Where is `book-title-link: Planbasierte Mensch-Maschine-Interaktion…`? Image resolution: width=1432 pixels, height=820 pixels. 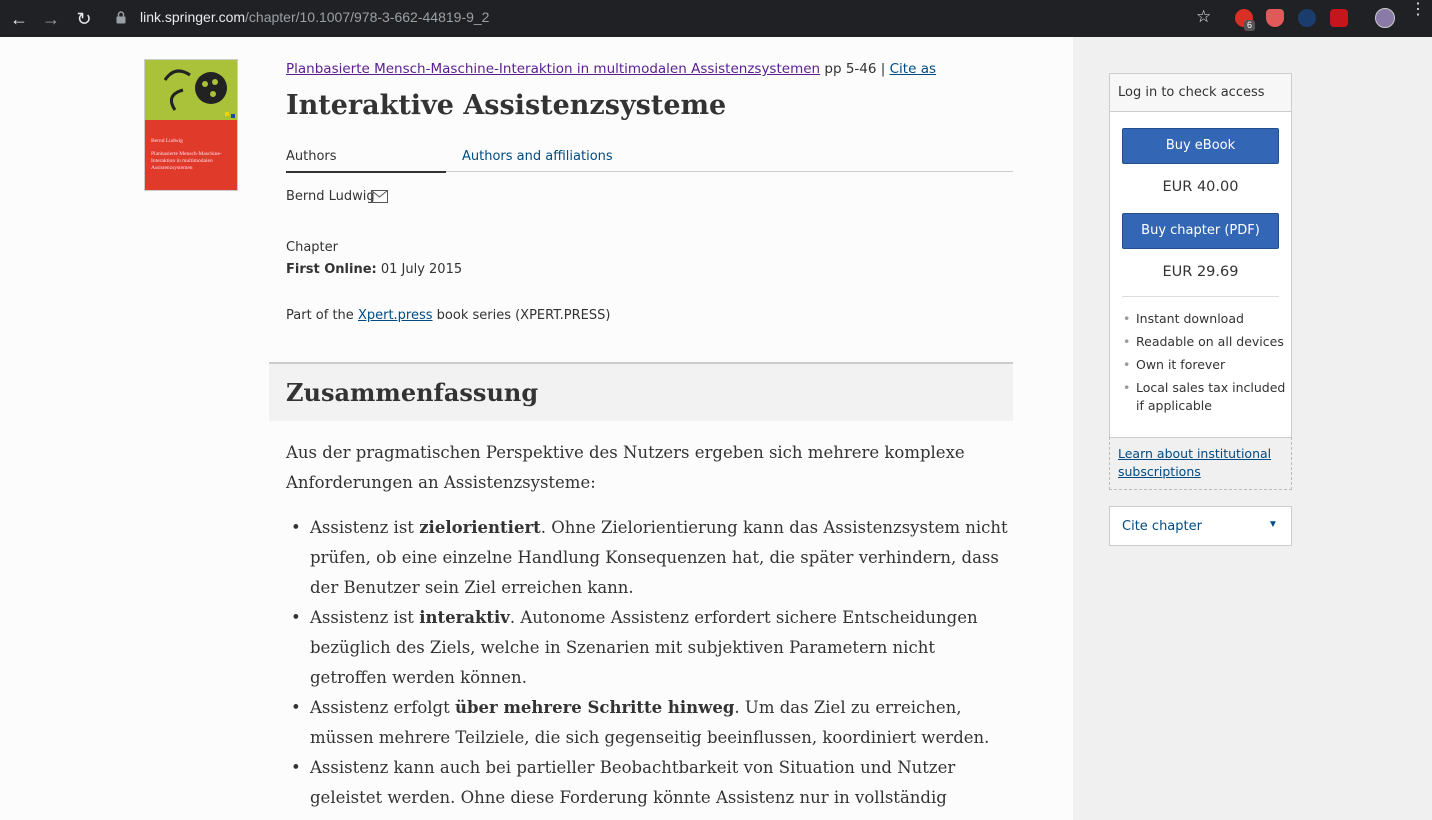
book-title-link: Planbasierte Mensch-Maschine-Interaktion… is located at coordinates (553, 69).